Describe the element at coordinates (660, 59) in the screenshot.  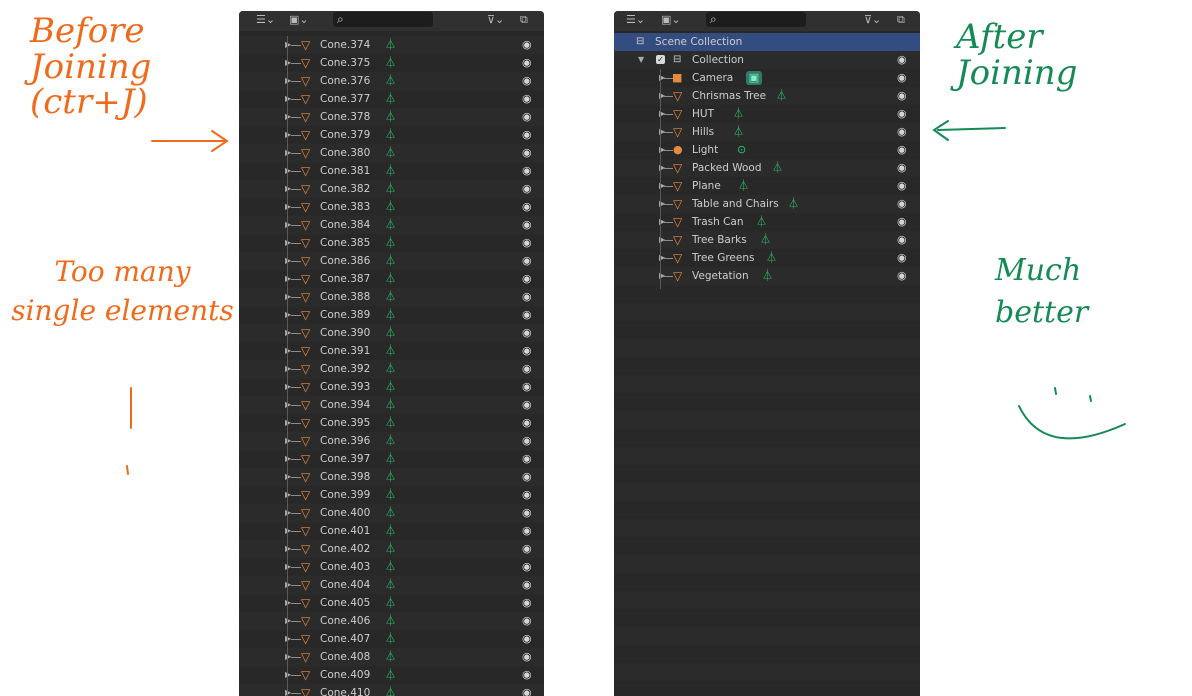
I see `collection-checkbox: ✓` at that location.